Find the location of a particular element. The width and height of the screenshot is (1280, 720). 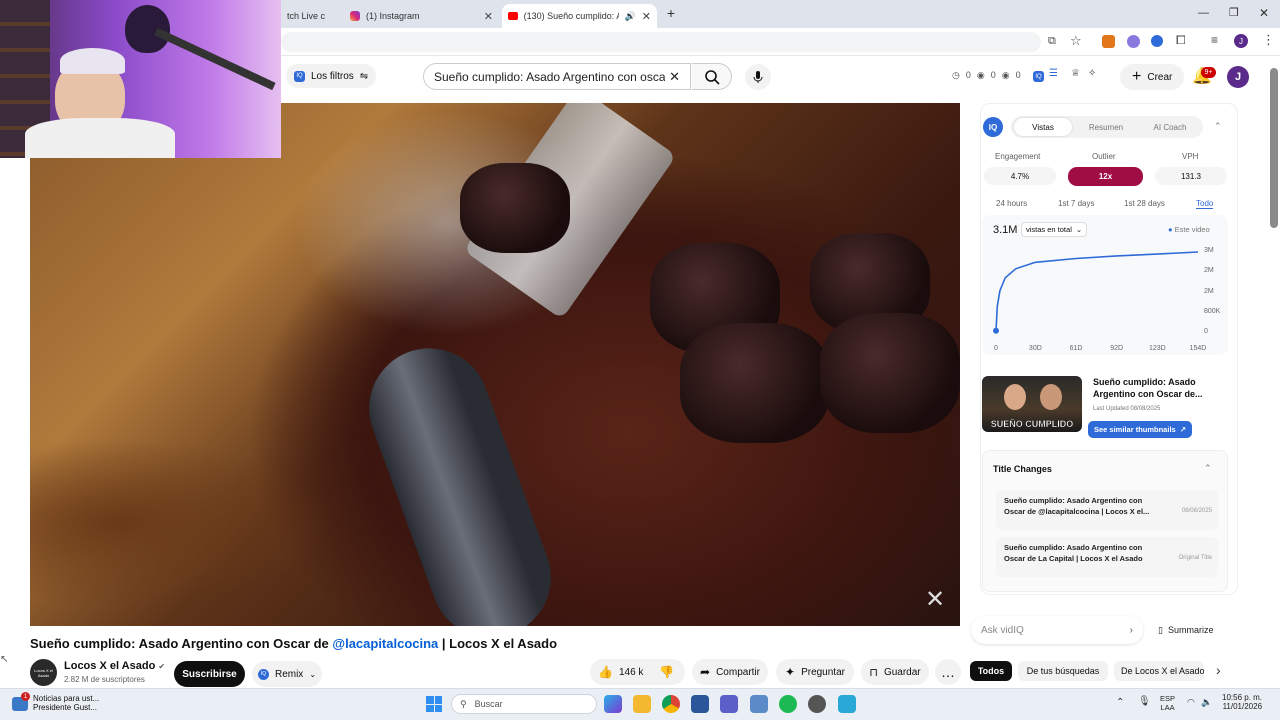

mic-arm is located at coordinates (215, 59).